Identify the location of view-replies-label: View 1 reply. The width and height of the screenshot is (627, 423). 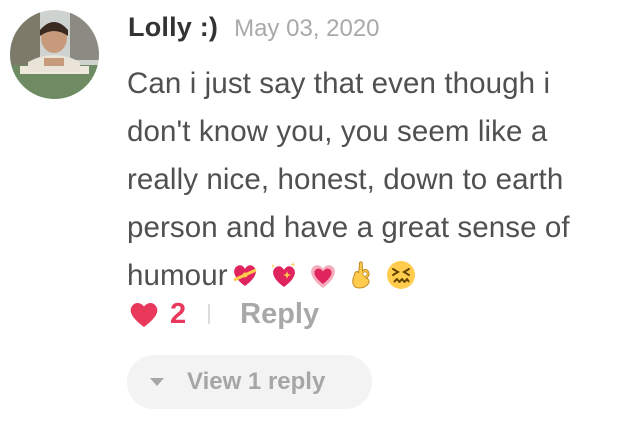
(256, 381).